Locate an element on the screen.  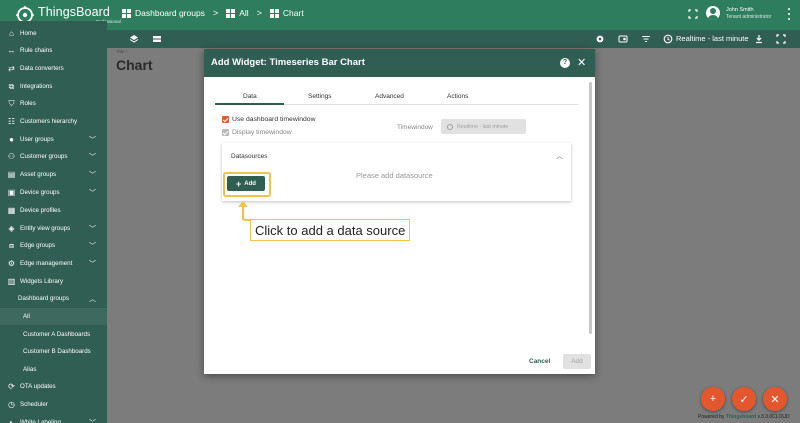
sidebar-item-entity-view-groups: ◈ Entity view groups ﹀ is located at coordinates (53, 228).